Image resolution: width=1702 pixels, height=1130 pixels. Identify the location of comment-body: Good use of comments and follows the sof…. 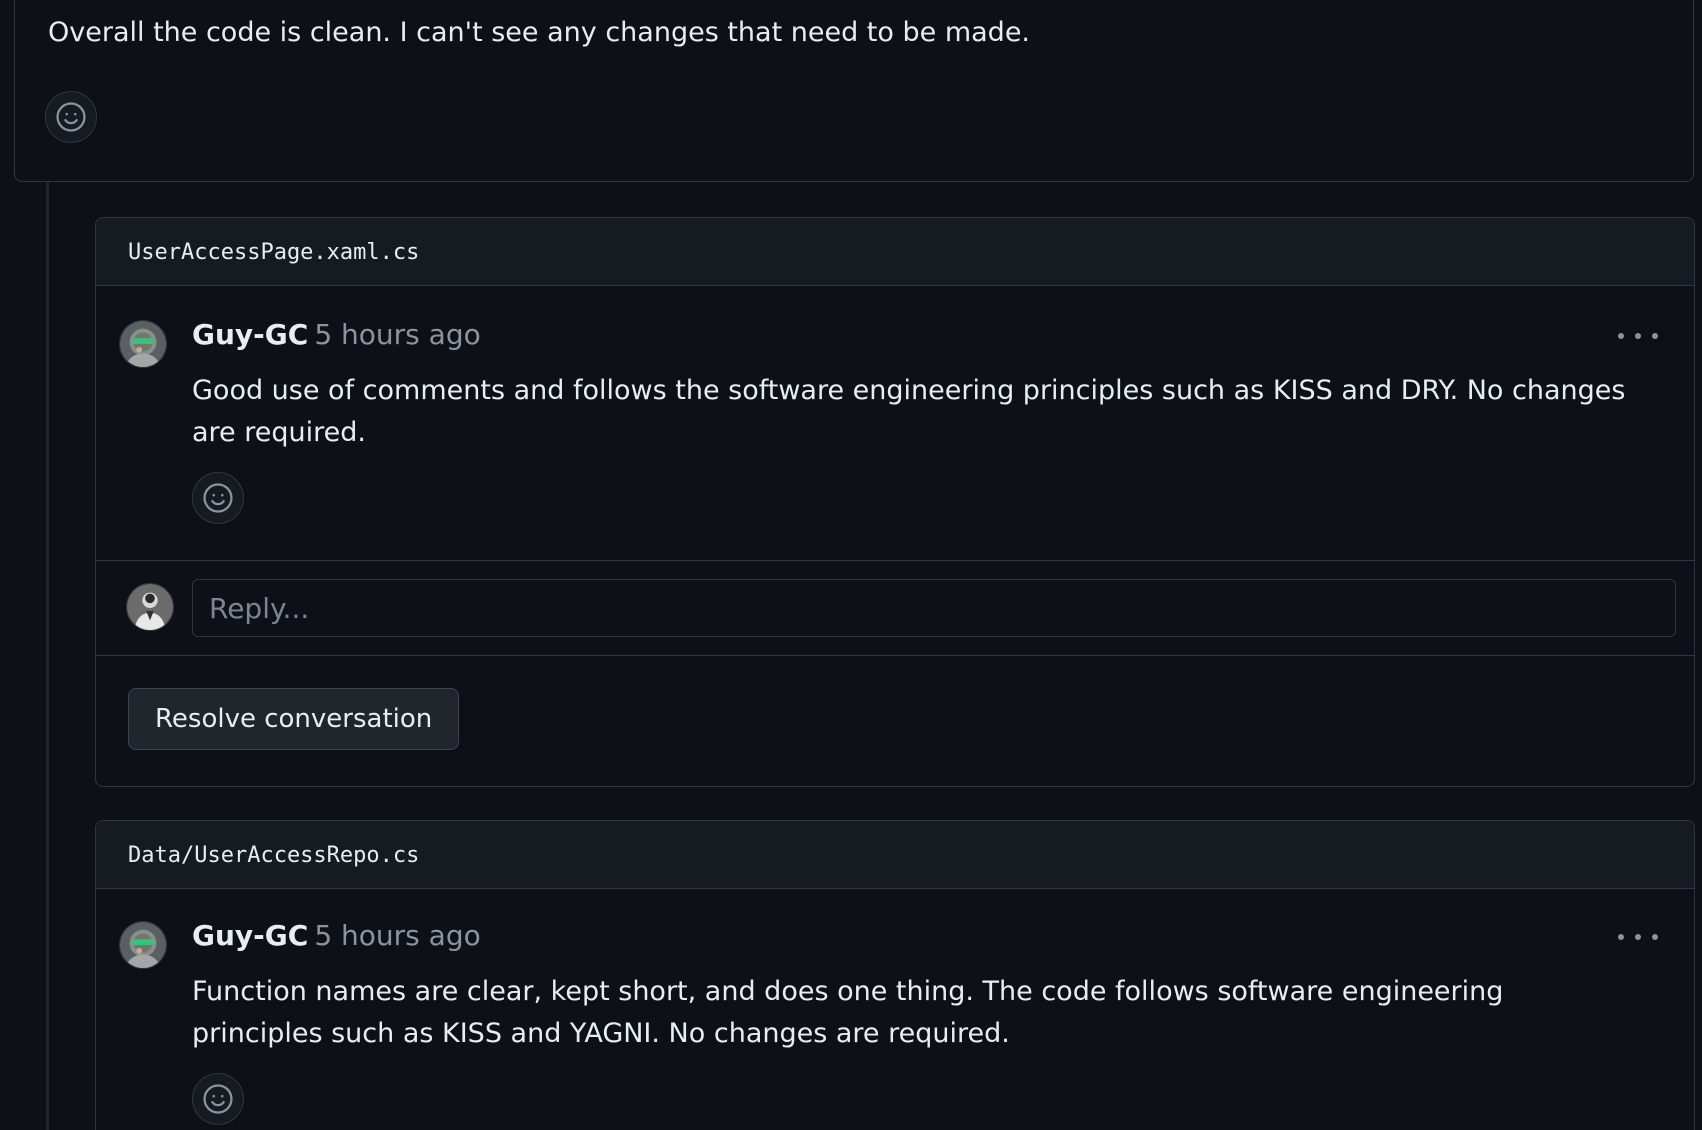
(909, 411).